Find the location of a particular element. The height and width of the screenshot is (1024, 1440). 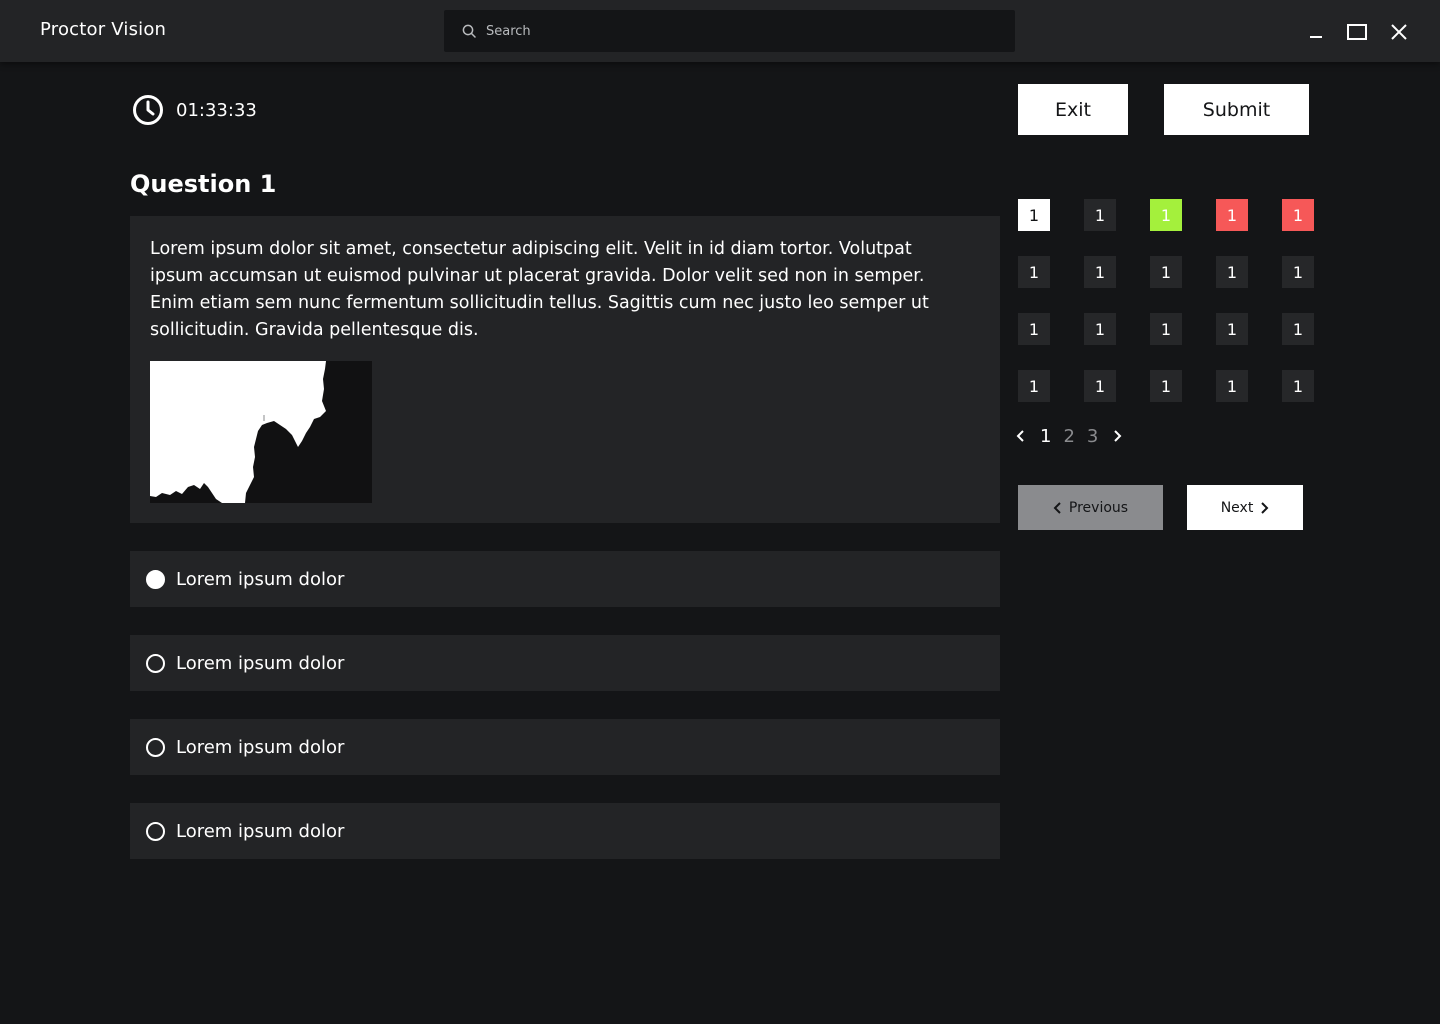

search-bar is located at coordinates (729, 31).